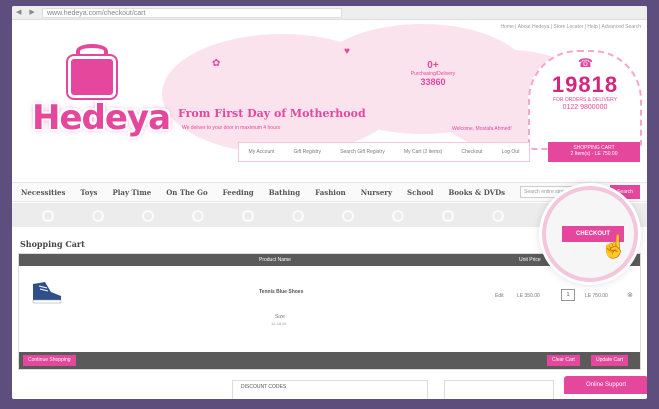 The image size is (659, 409). I want to click on quantity-input: 1, so click(568, 295).